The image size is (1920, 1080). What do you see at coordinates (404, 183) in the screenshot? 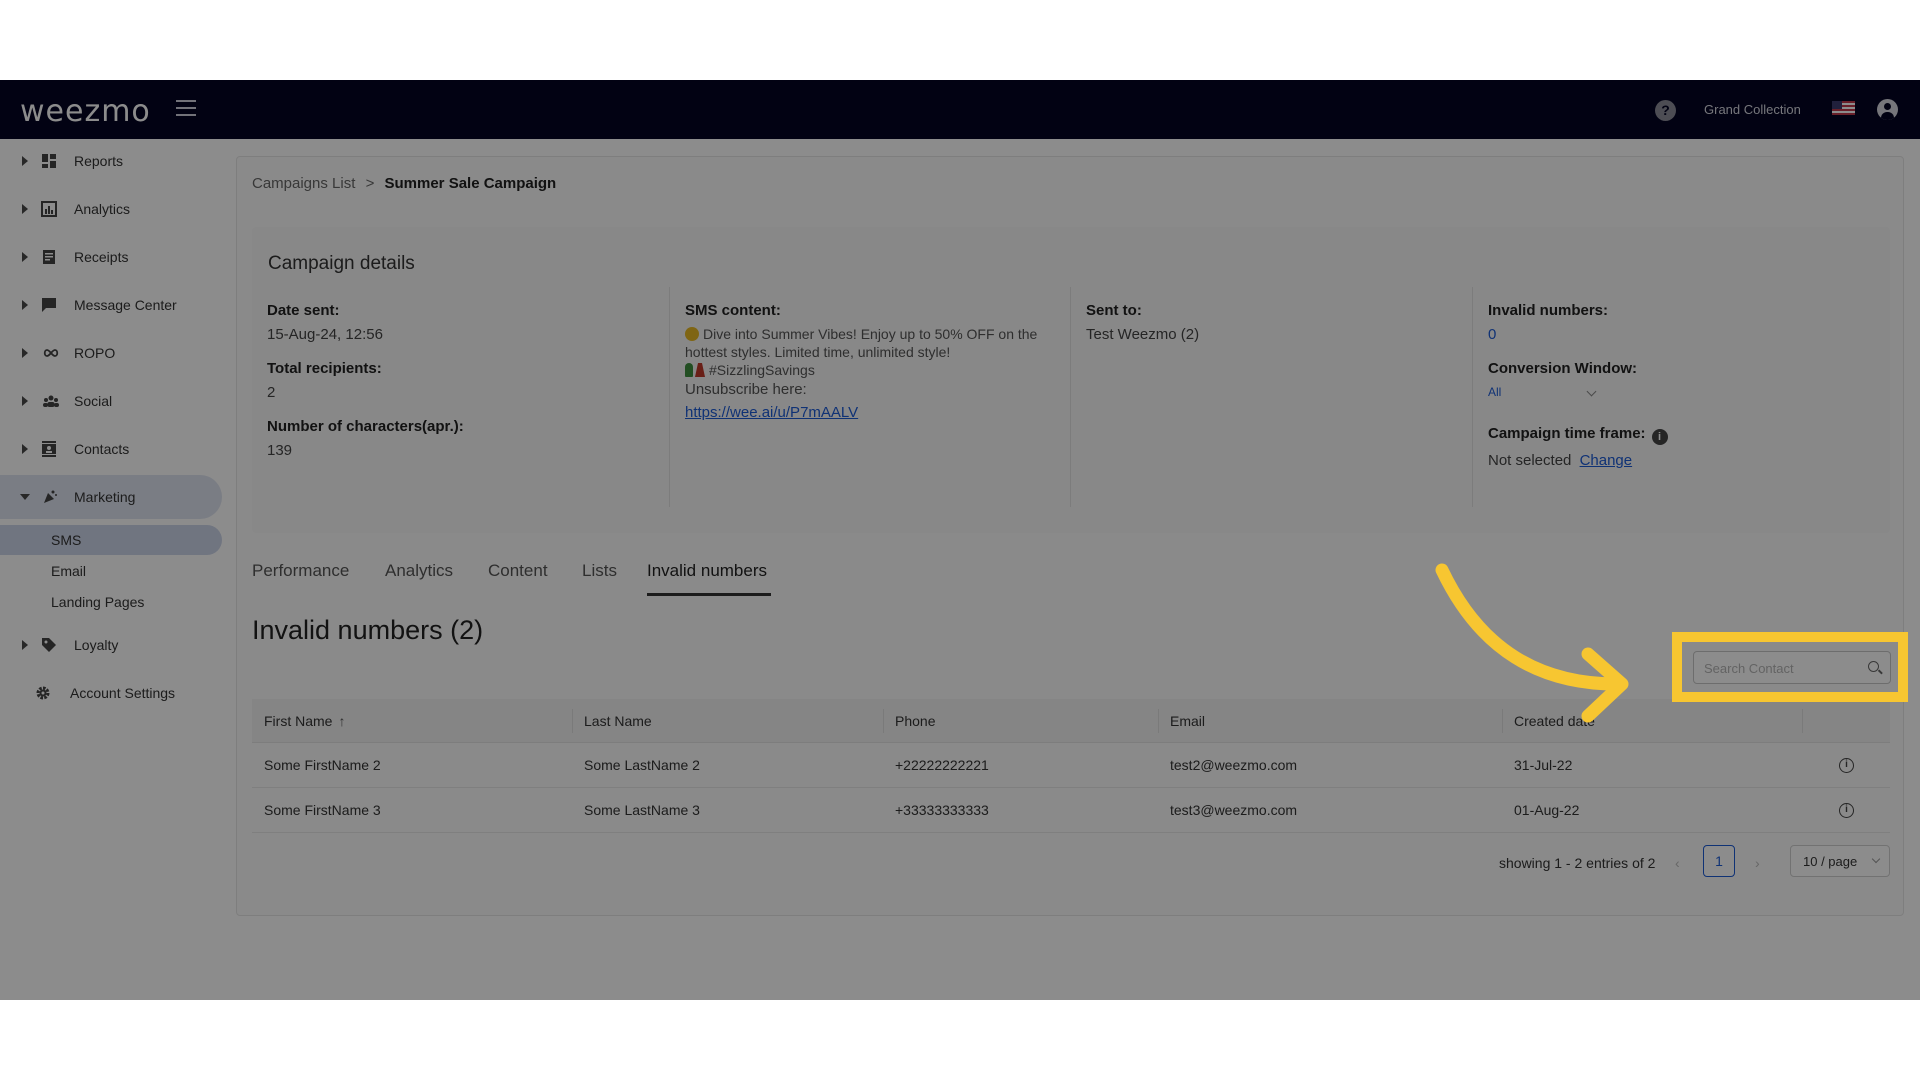
I see `breadcrumb: Campaigns List > Summer Sale Campaign` at bounding box center [404, 183].